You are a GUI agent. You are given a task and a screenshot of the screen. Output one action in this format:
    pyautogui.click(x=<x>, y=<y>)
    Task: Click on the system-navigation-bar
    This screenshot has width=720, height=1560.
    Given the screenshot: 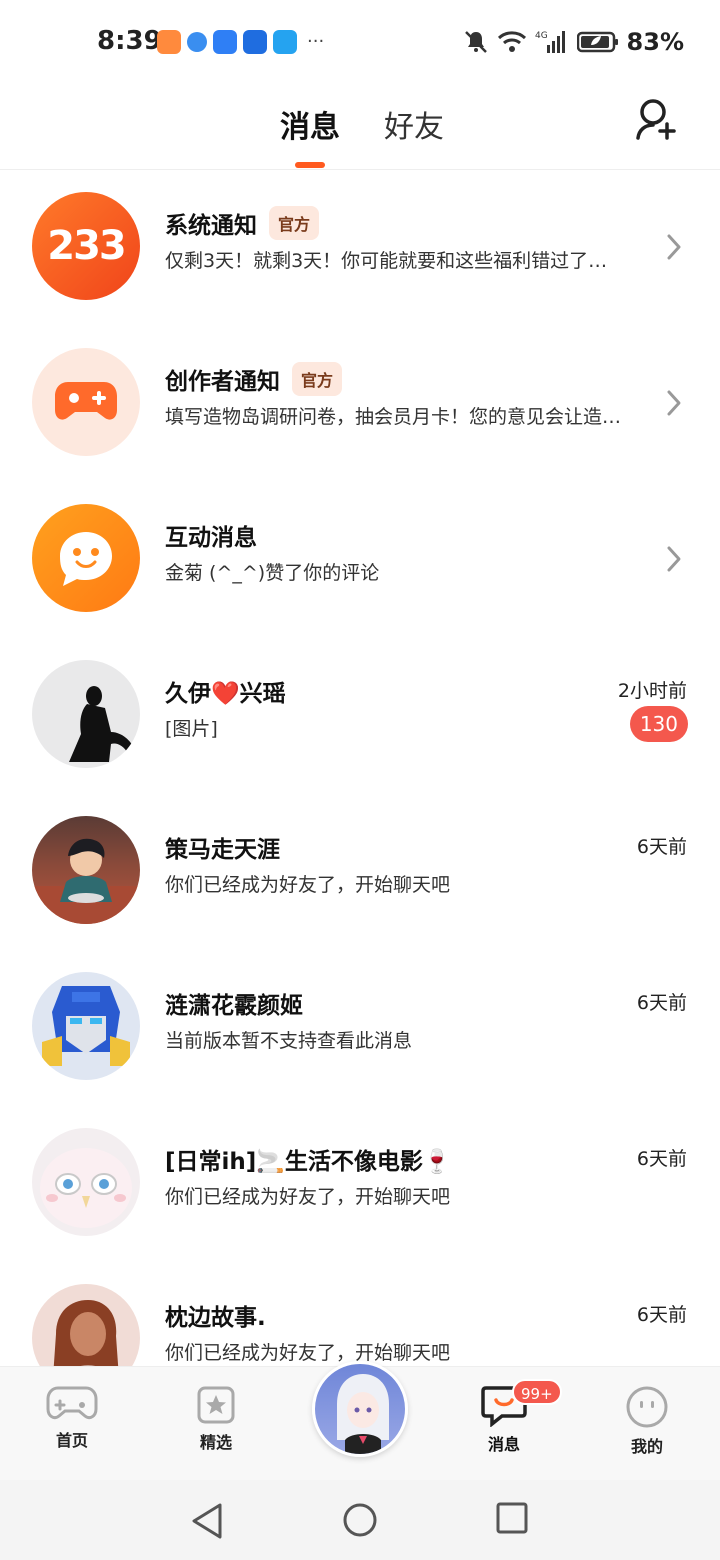 What is the action you would take?
    pyautogui.click(x=360, y=1520)
    